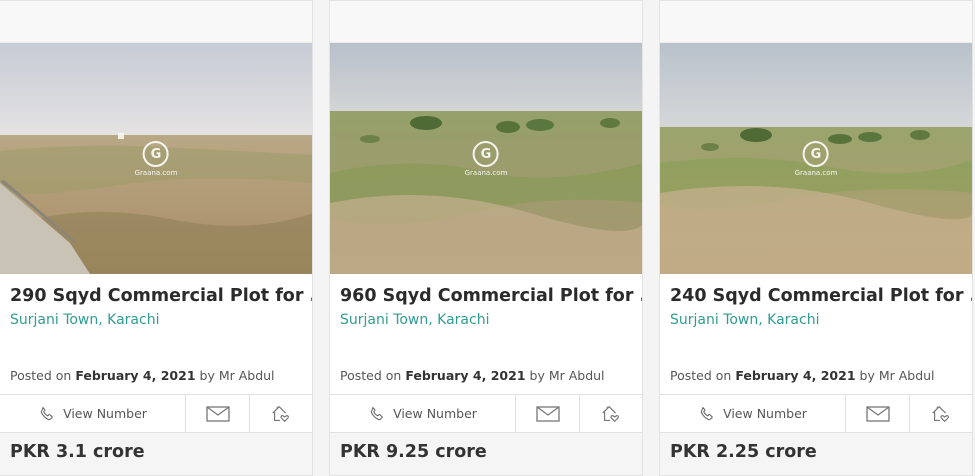 Image resolution: width=975 pixels, height=476 pixels. Describe the element at coordinates (156, 454) in the screenshot. I see `listing-price: PKR 3.1 crore` at that location.